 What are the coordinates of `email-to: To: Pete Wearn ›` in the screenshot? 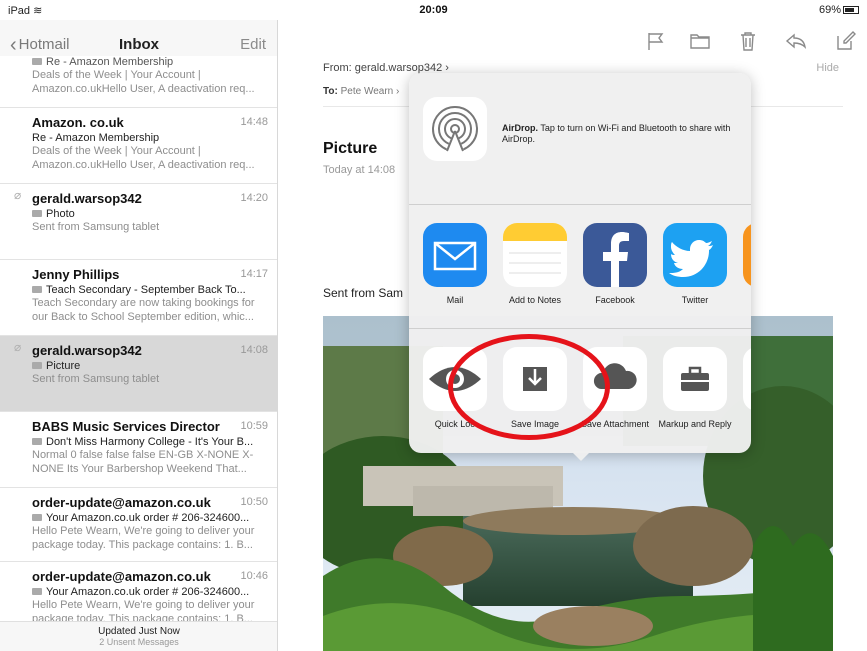 It's located at (361, 91).